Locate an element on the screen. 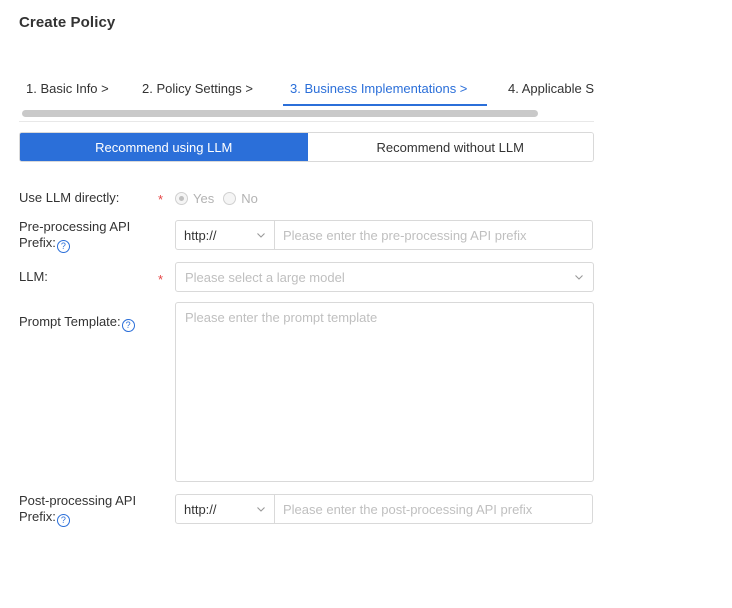  prompt-template-label-text: Prompt Template: is located at coordinates (70, 321).